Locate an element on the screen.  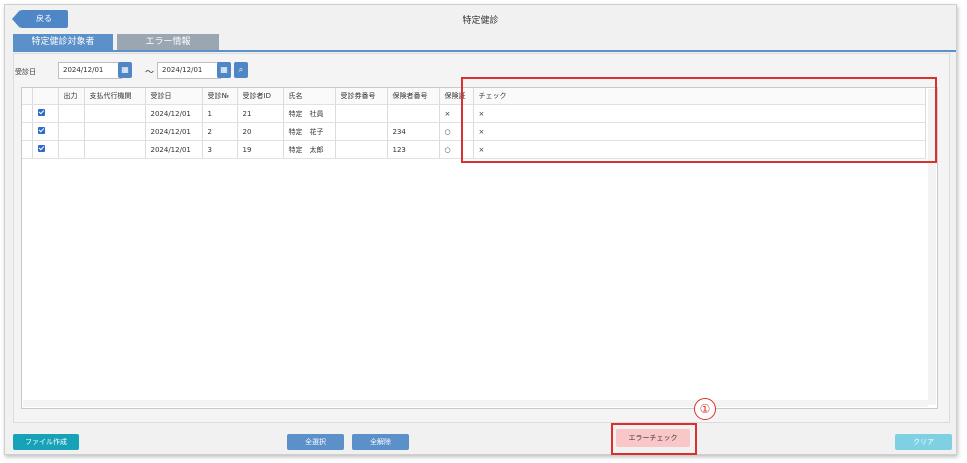
cell-insurer-no is located at coordinates (413, 113).